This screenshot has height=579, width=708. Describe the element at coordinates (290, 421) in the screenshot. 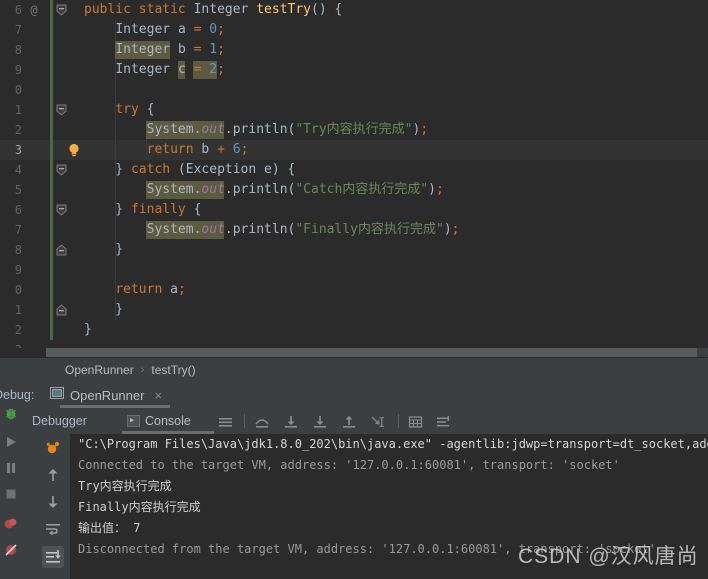

I see `step-into-icon` at that location.